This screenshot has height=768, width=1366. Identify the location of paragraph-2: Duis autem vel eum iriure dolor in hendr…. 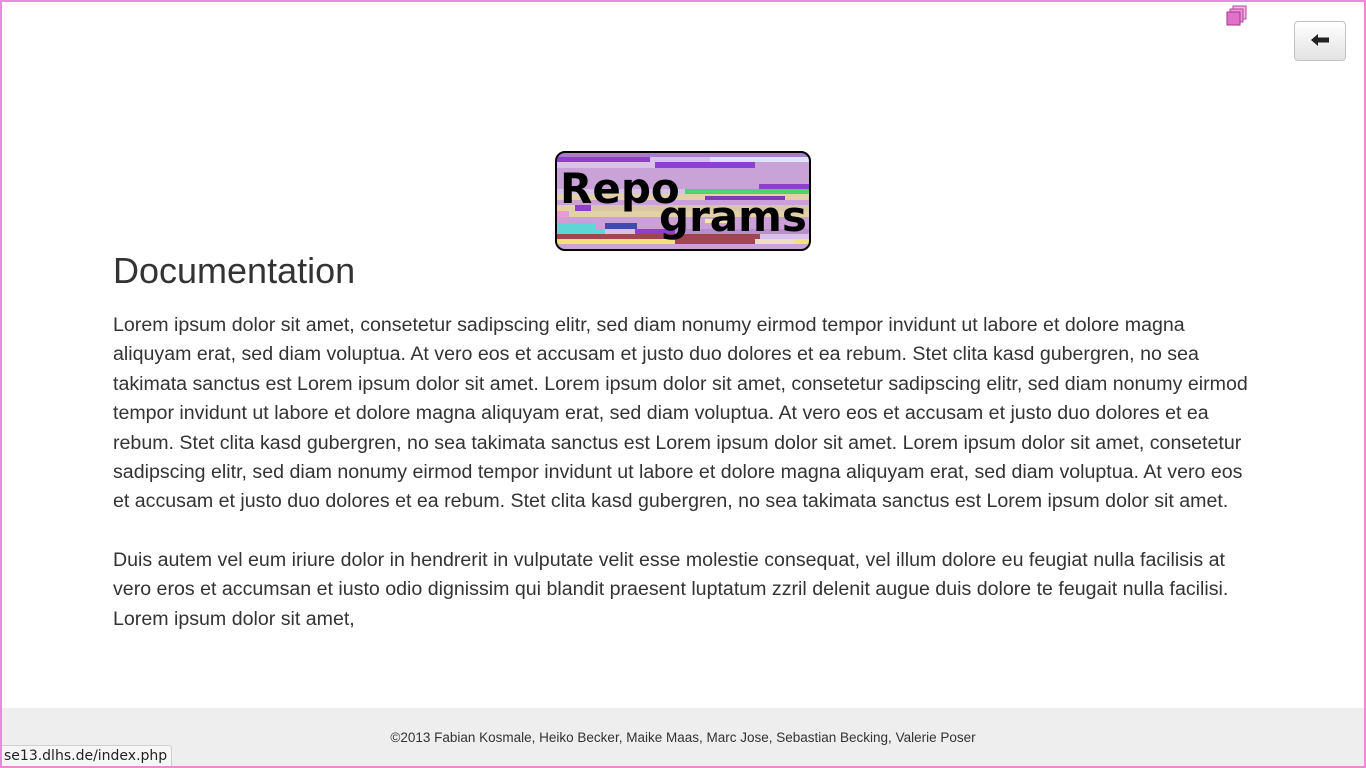
(671, 589).